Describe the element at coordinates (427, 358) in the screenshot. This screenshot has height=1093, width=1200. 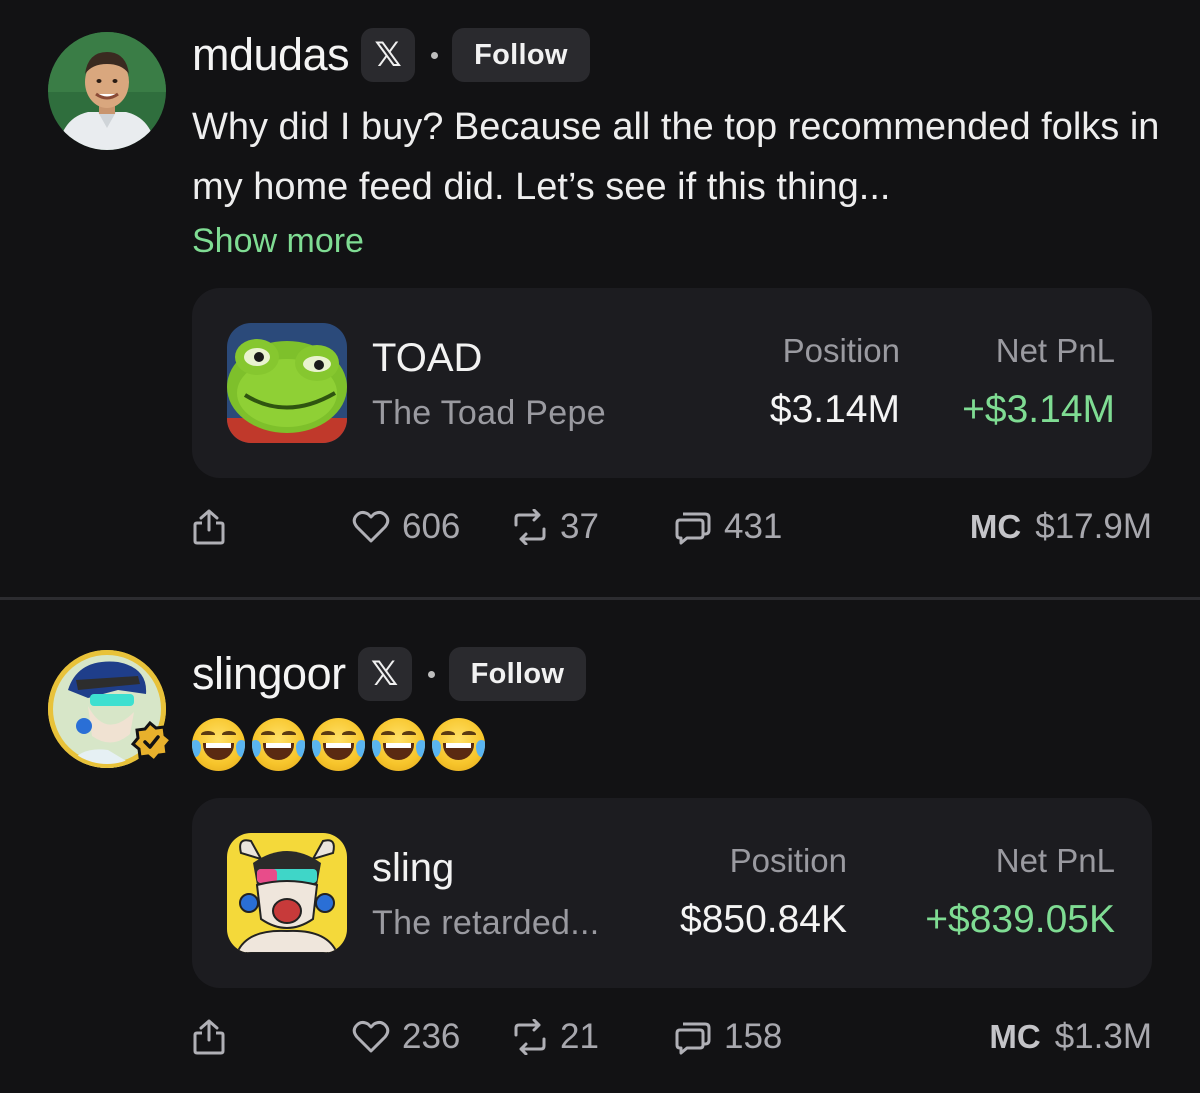
I see `token-symbol: TOAD` at that location.